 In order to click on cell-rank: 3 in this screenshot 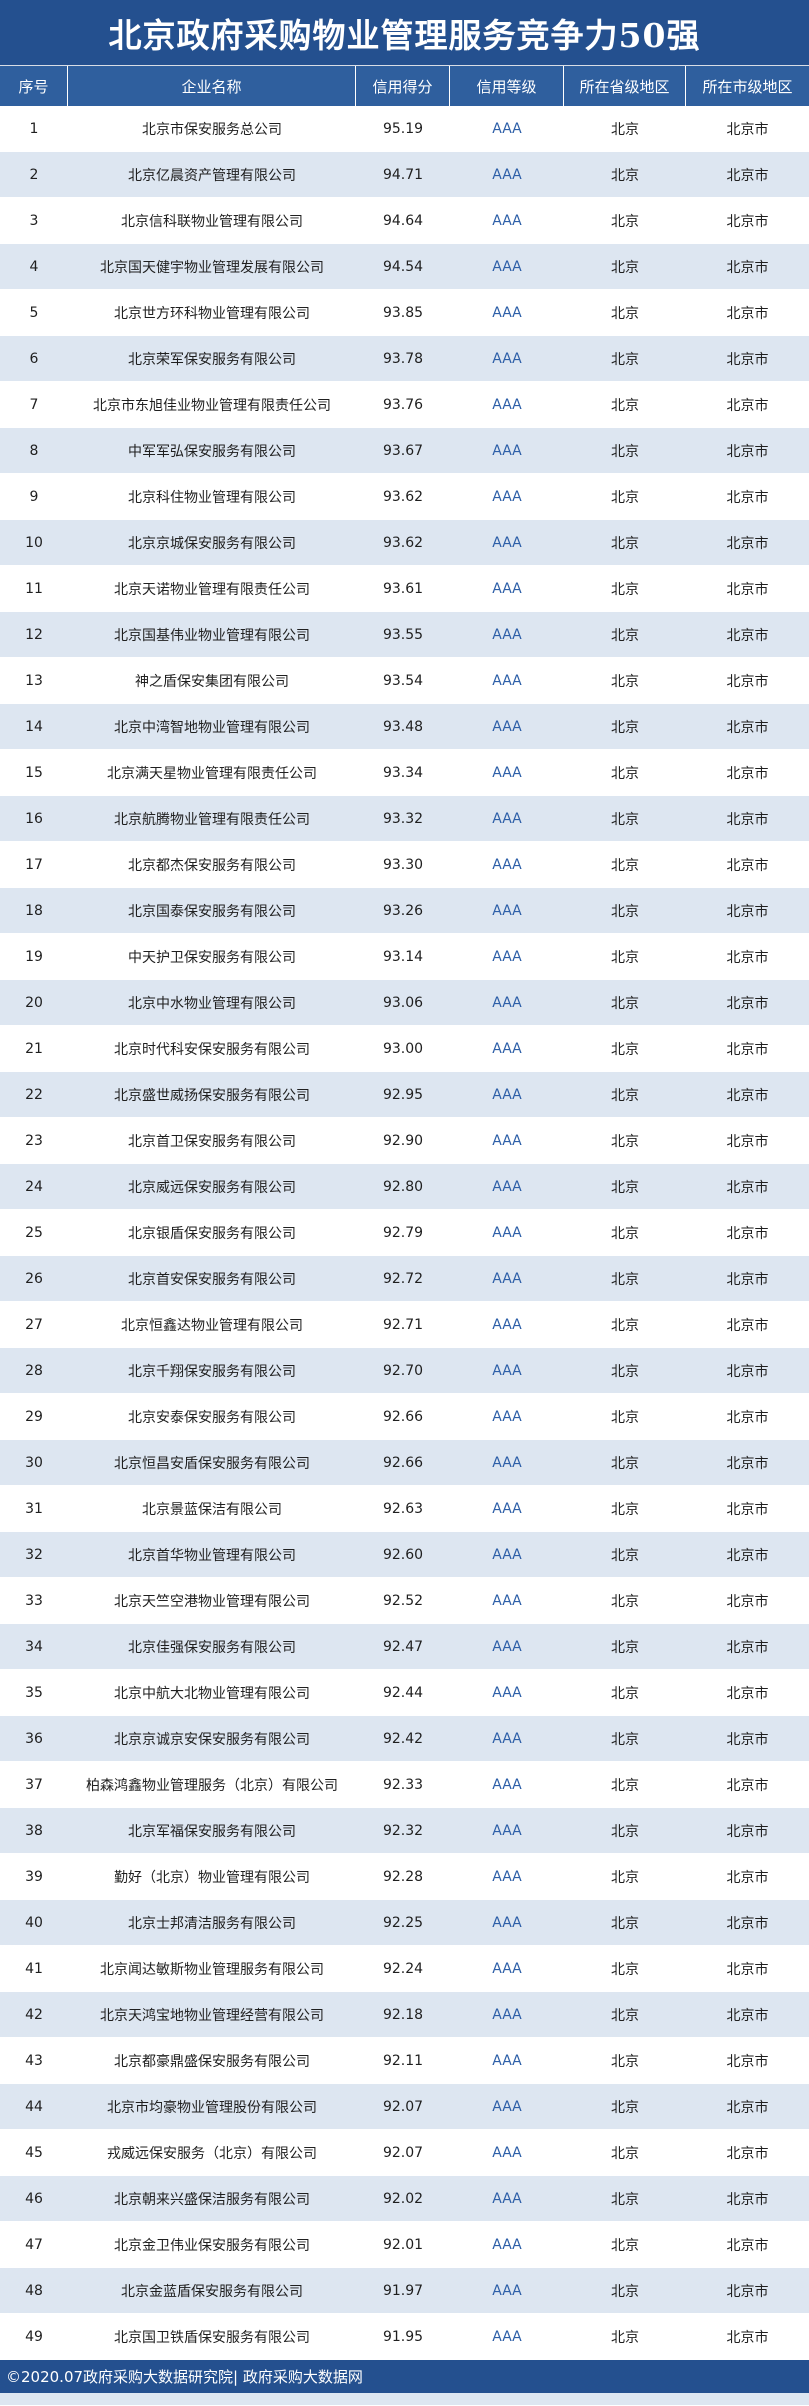, I will do `click(34, 221)`.